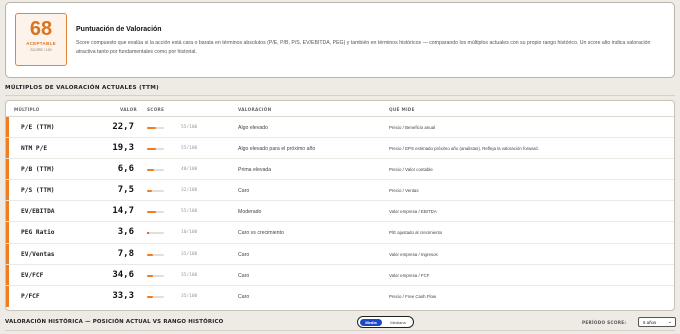 Image resolution: width=680 pixels, height=334 pixels. What do you see at coordinates (371, 322) in the screenshot?
I see `toggle-mean: Media` at bounding box center [371, 322].